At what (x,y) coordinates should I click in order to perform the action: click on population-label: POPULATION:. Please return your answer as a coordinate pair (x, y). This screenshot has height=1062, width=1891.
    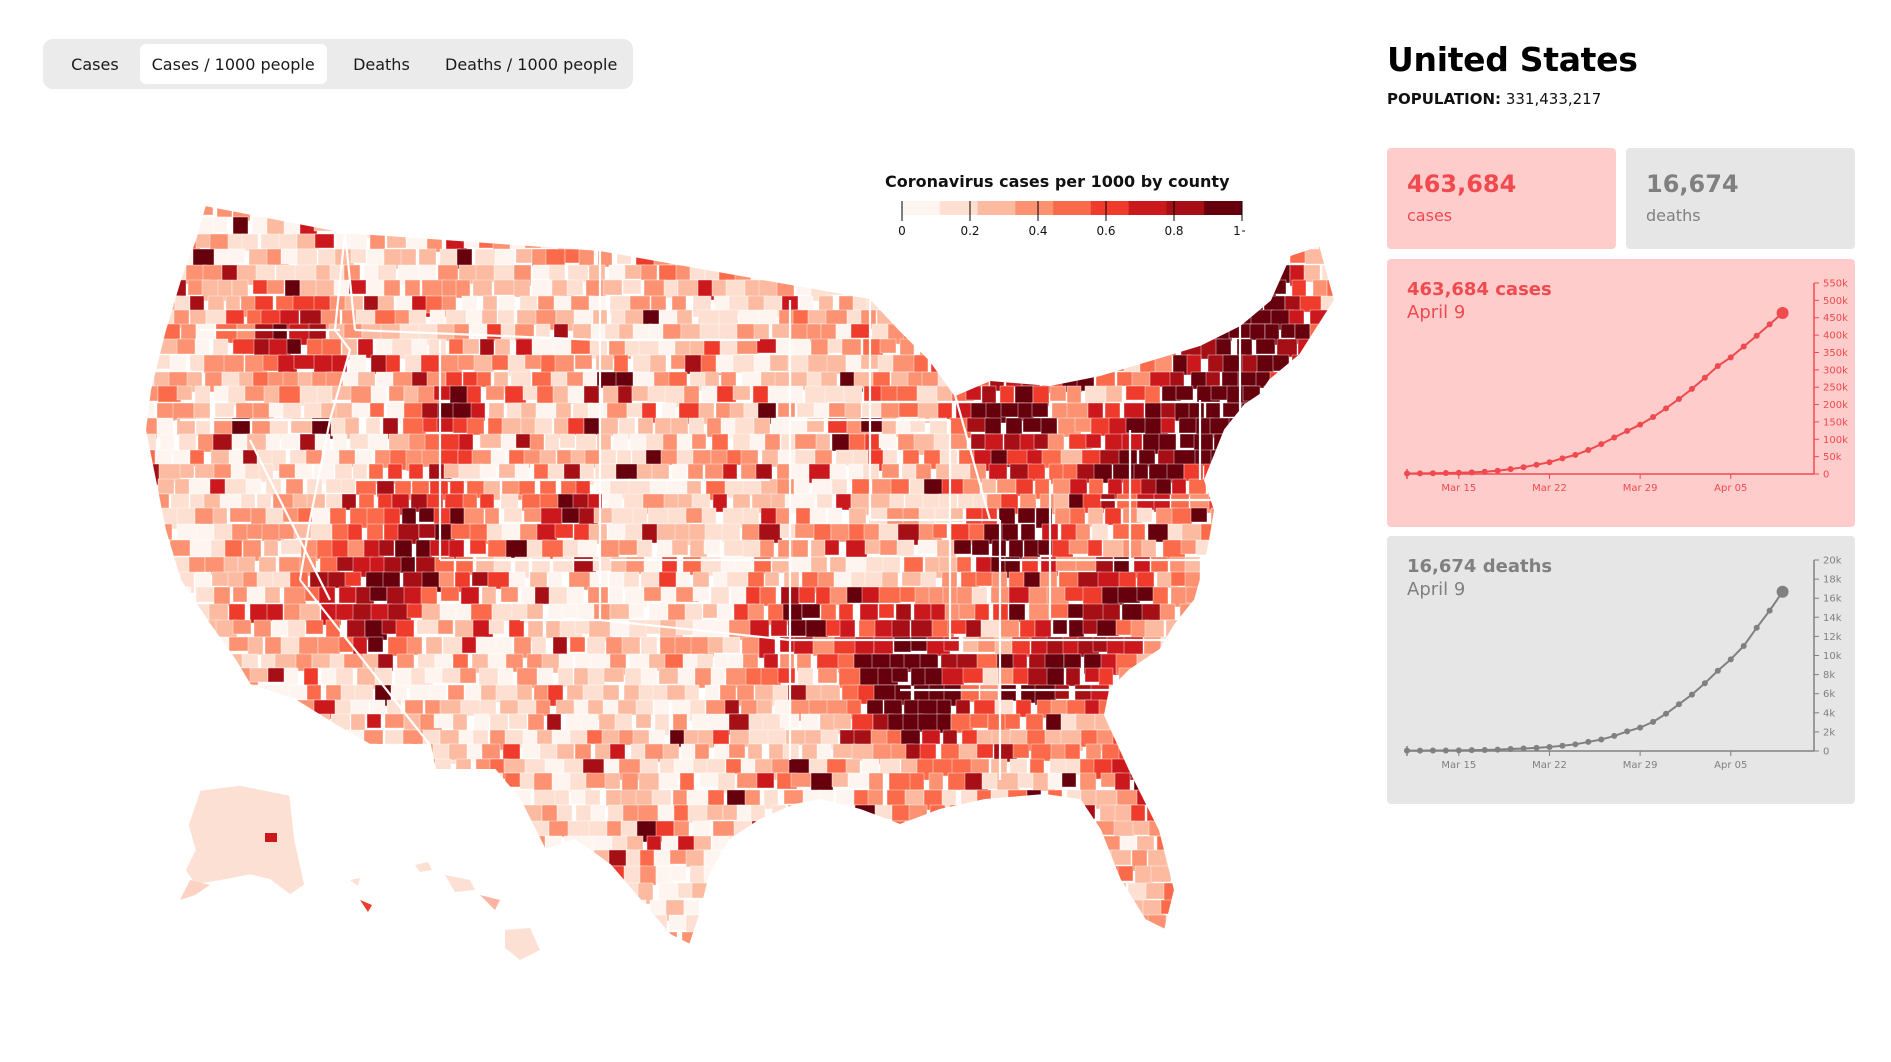
    Looking at the image, I should click on (1444, 99).